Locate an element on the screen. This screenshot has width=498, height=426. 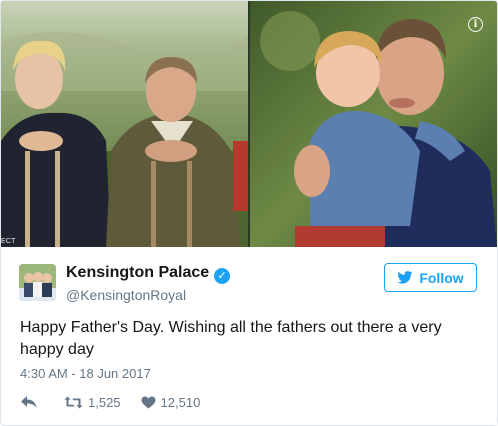
reply-button is located at coordinates (29, 402).